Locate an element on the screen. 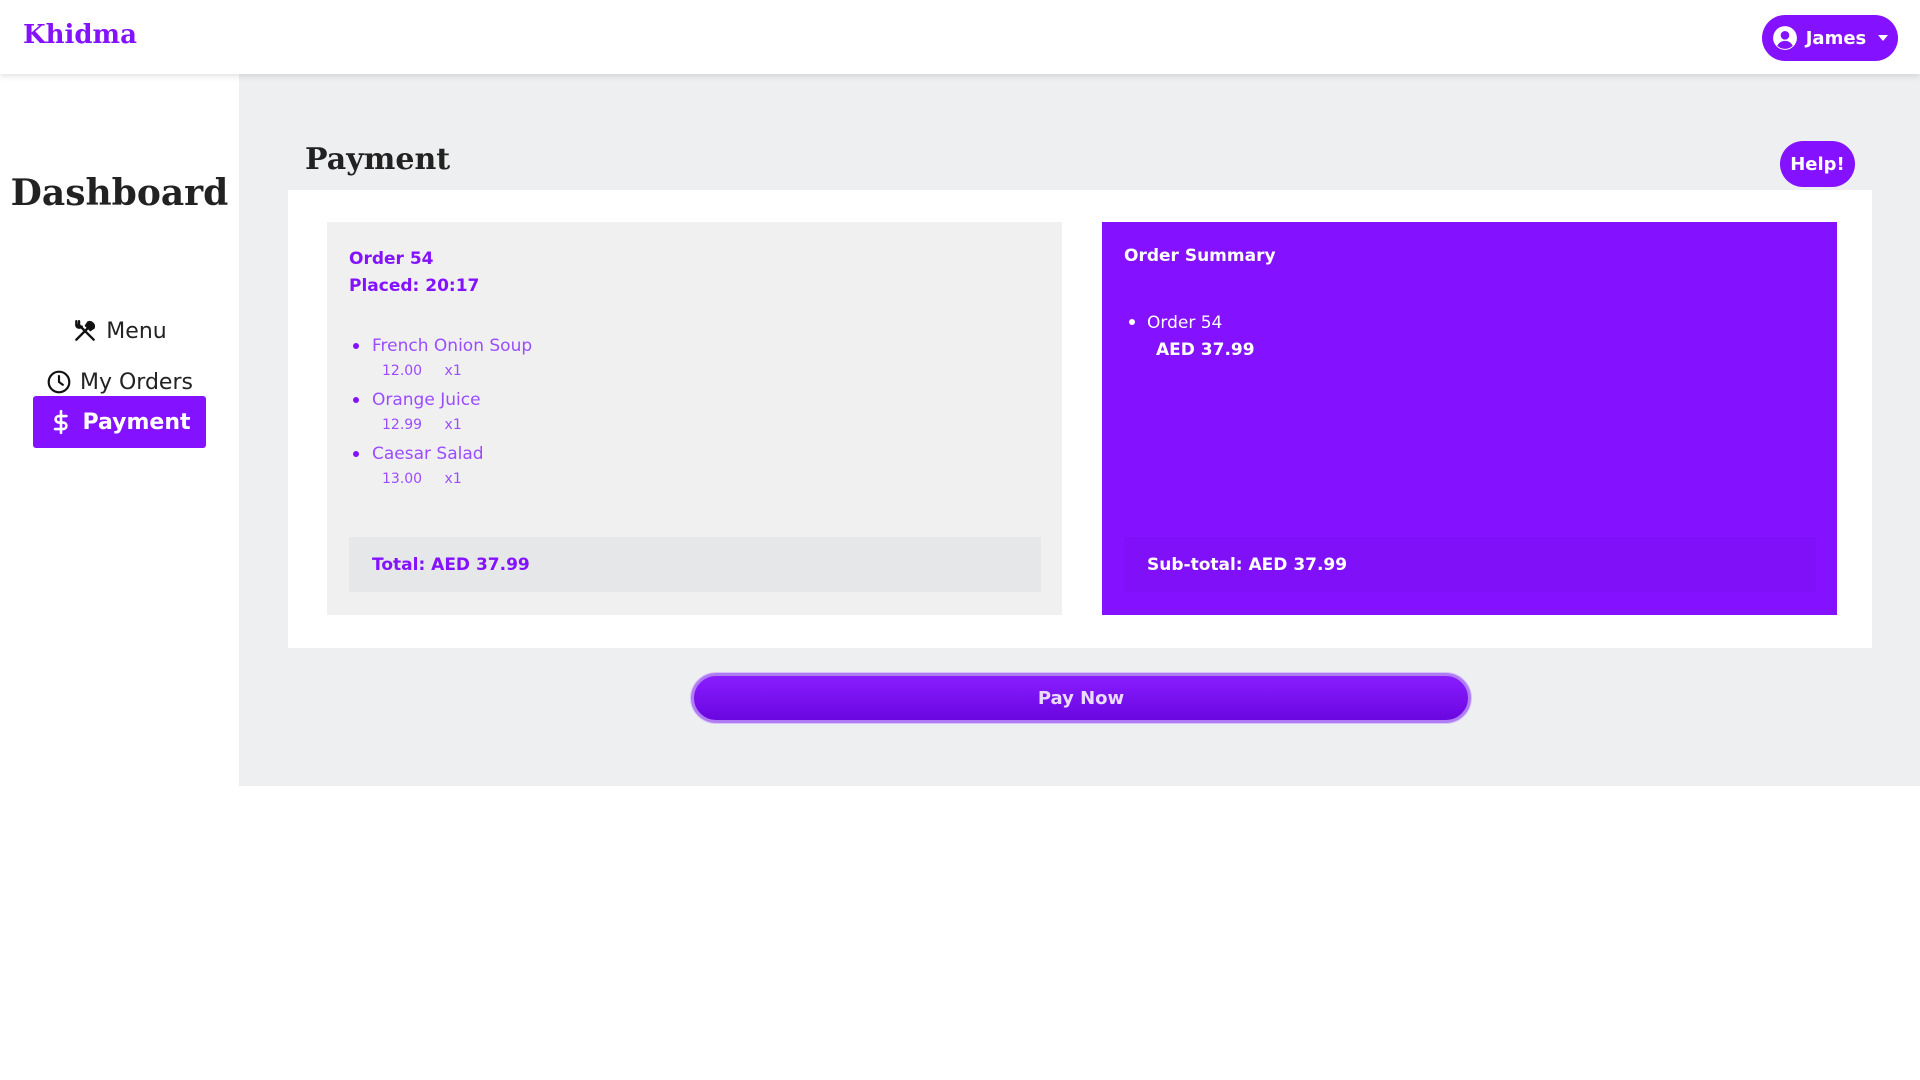 The width and height of the screenshot is (1920, 1080). order-total: Total: AED 37.99 is located at coordinates (695, 564).